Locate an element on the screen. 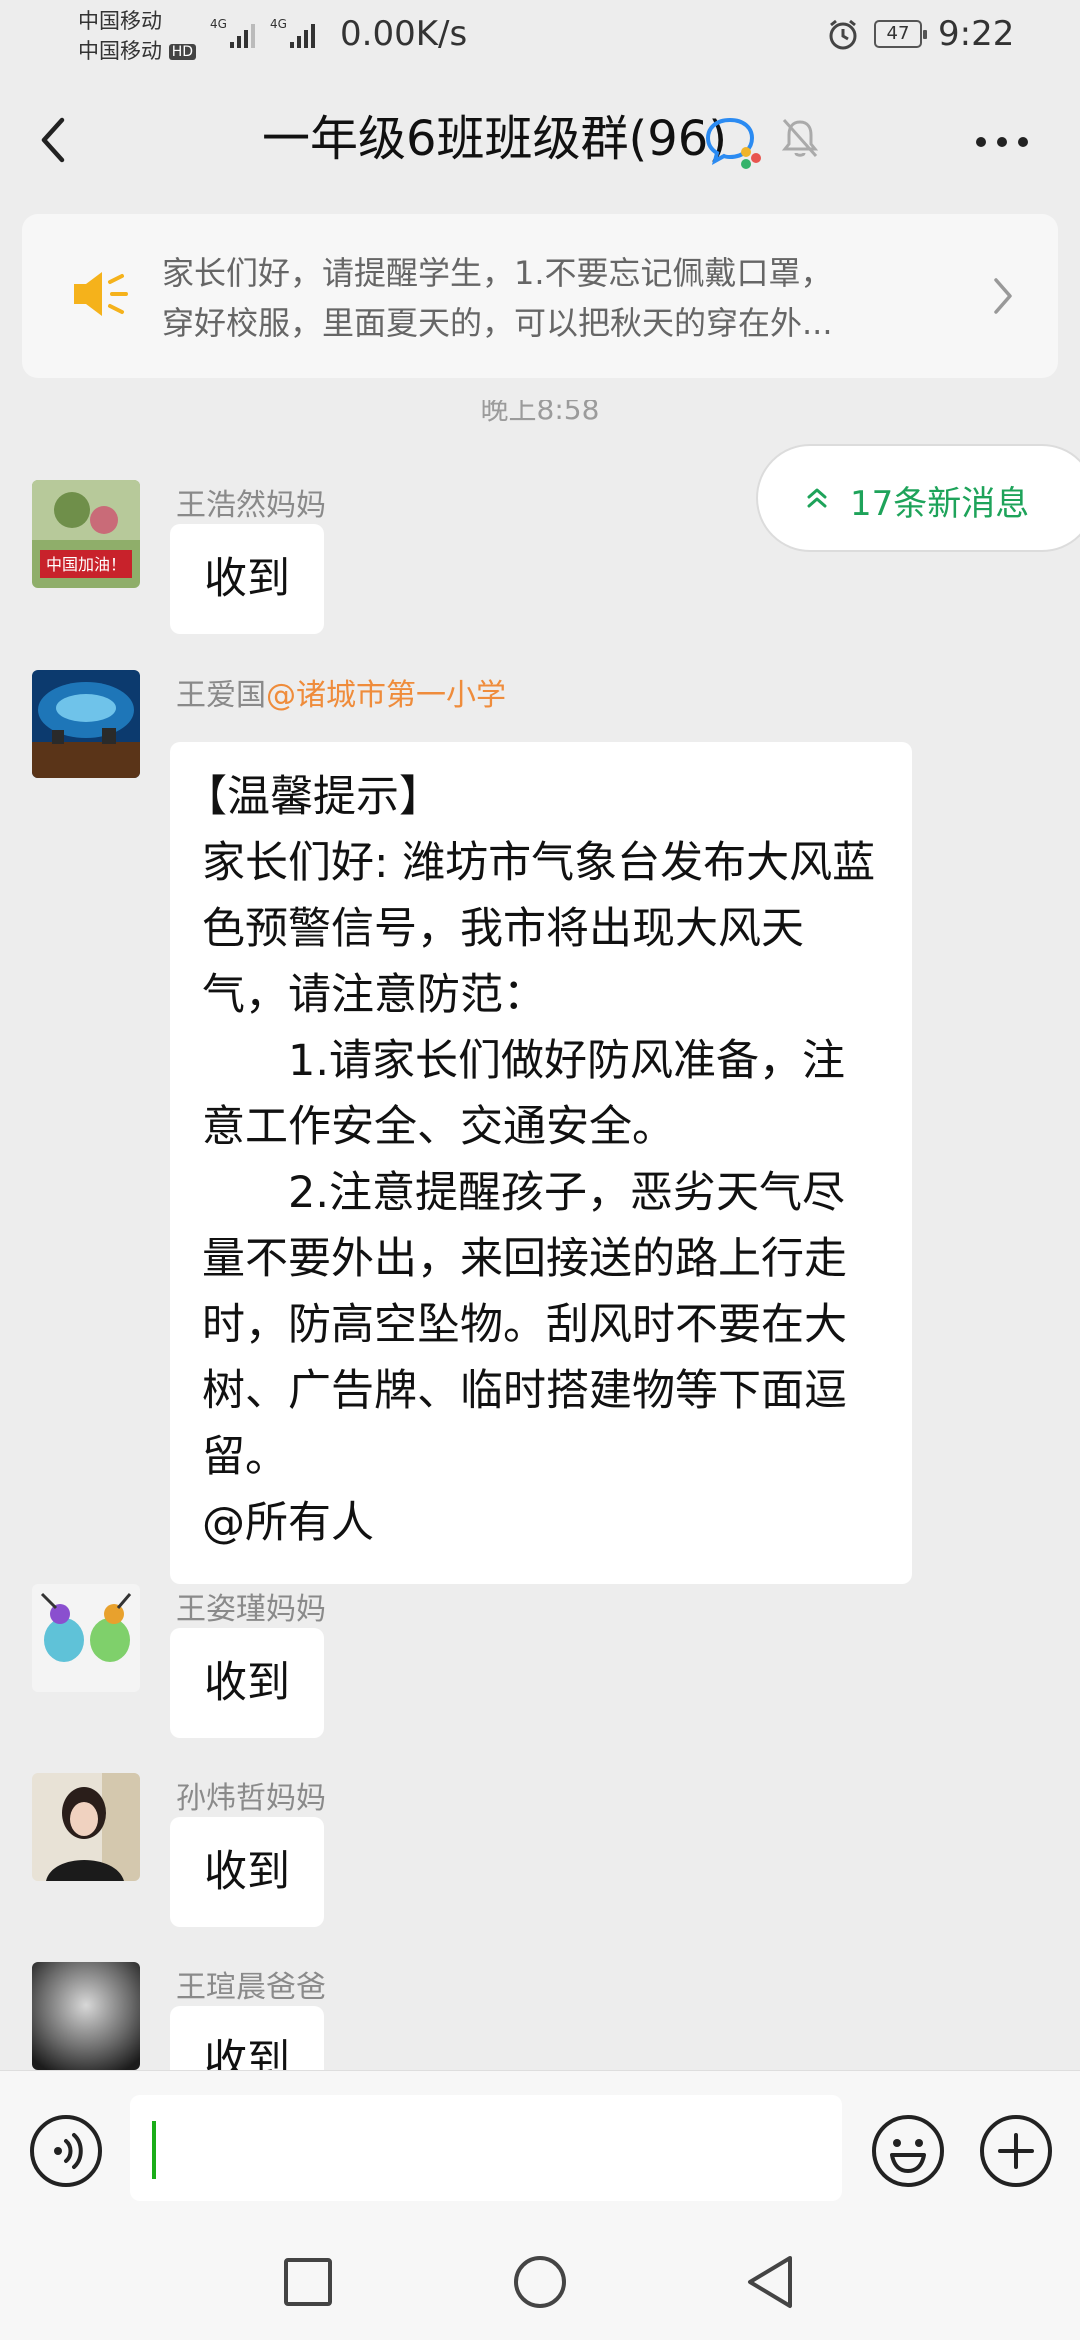  carrier-1: 中国移动 is located at coordinates (120, 21).